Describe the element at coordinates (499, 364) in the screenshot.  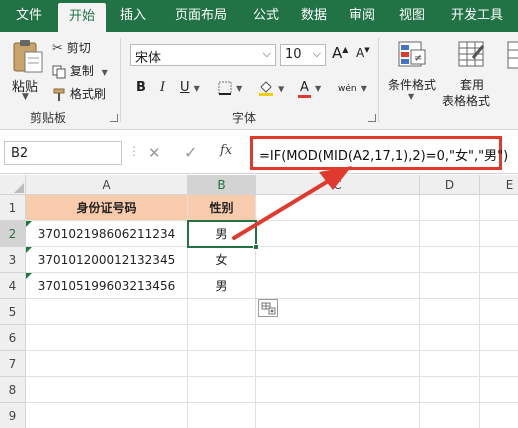
I see `cell-e7` at that location.